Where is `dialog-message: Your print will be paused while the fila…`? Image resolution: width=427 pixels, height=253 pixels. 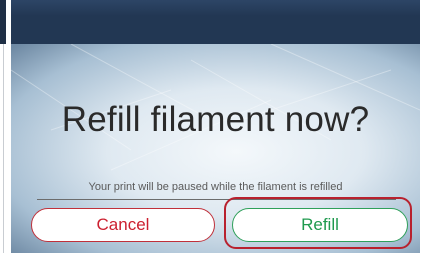
dialog-message: Your print will be paused while the fila… is located at coordinates (215, 187).